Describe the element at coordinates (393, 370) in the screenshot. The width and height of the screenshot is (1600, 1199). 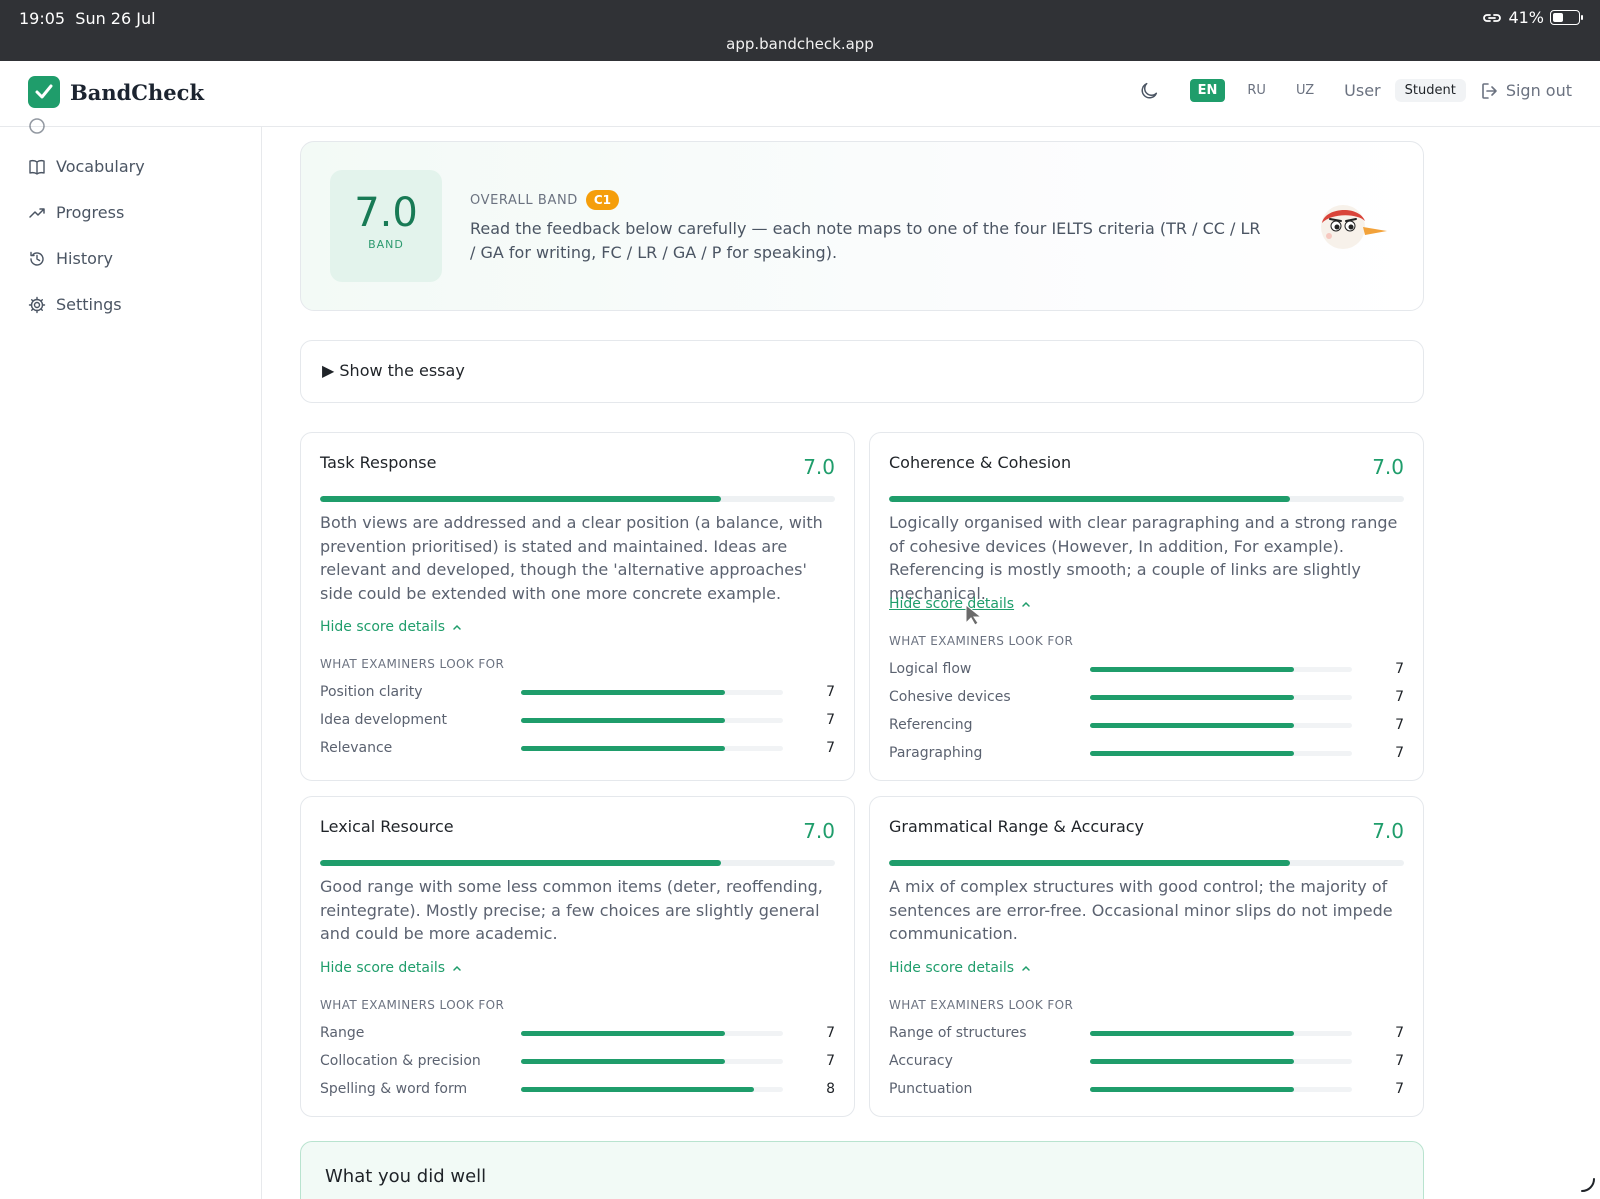
I see `show-essay-label: ▶ Show the essay` at that location.